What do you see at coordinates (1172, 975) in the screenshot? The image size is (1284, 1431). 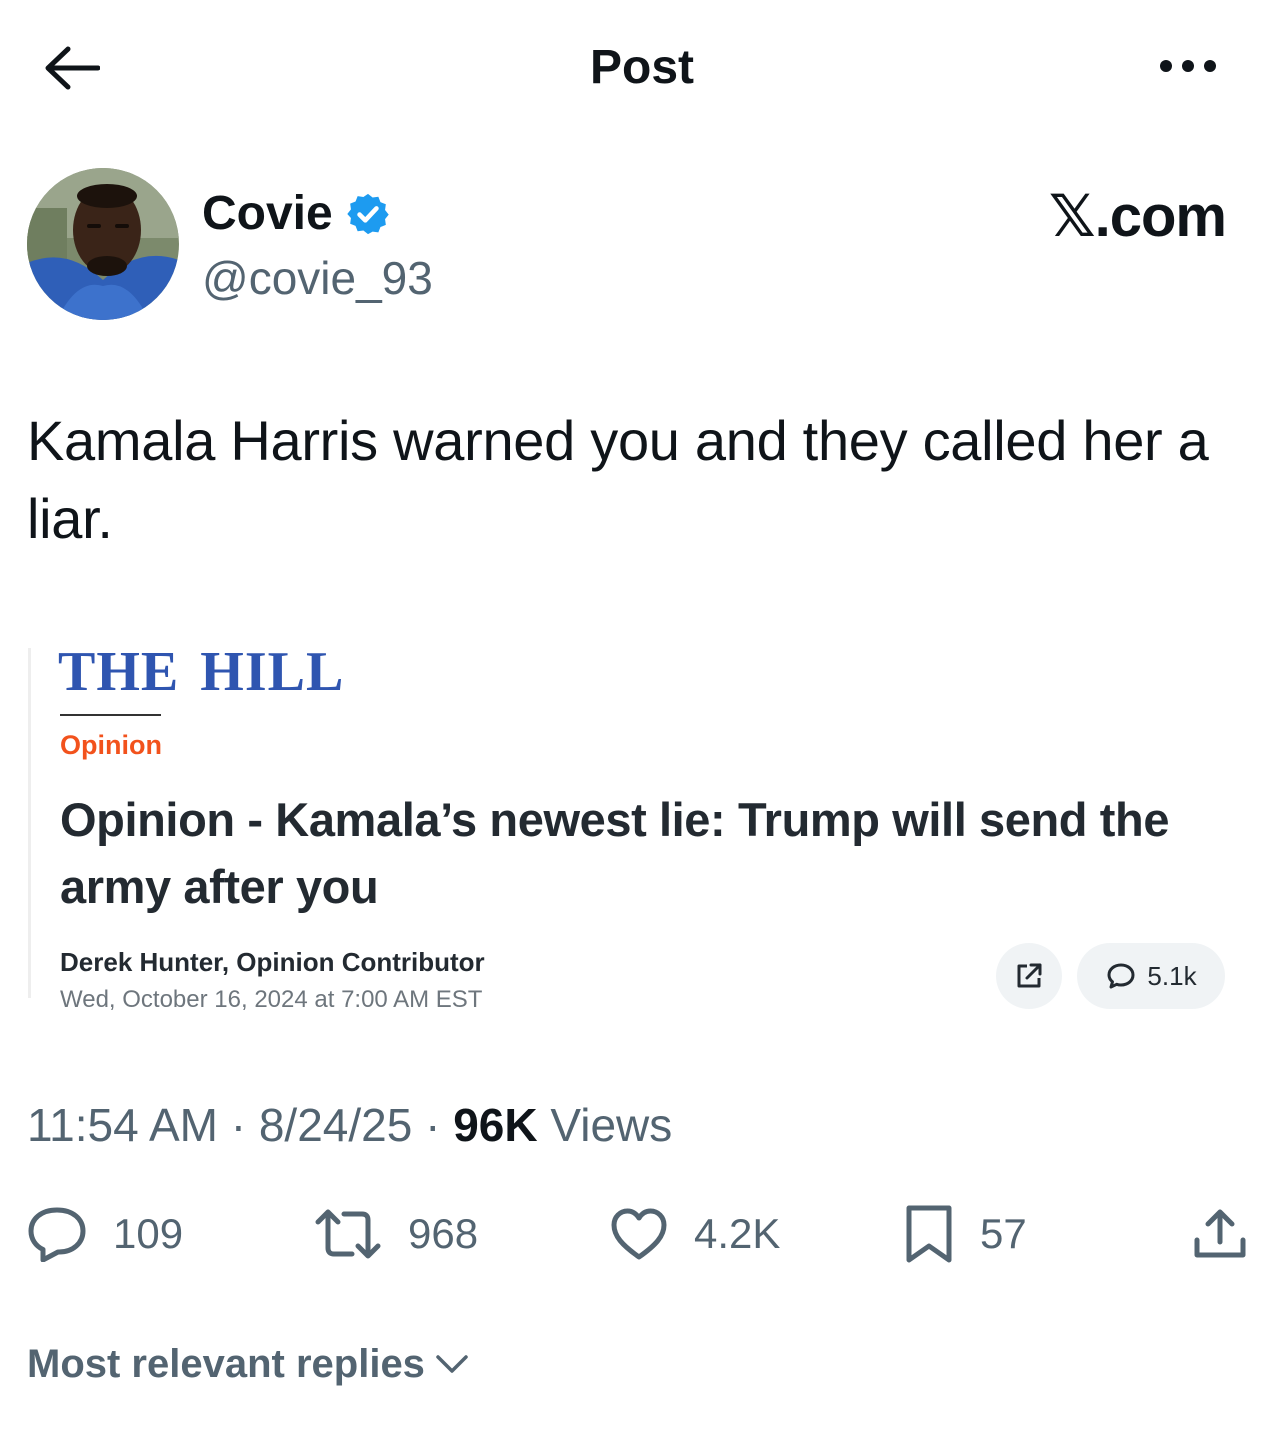 I see `article-comment-count: 5.1k` at bounding box center [1172, 975].